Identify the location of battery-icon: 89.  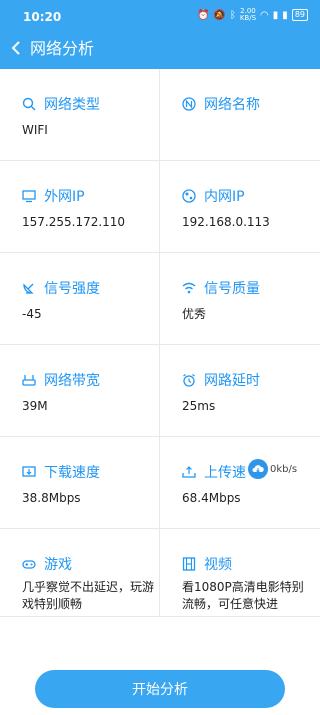
(299, 15).